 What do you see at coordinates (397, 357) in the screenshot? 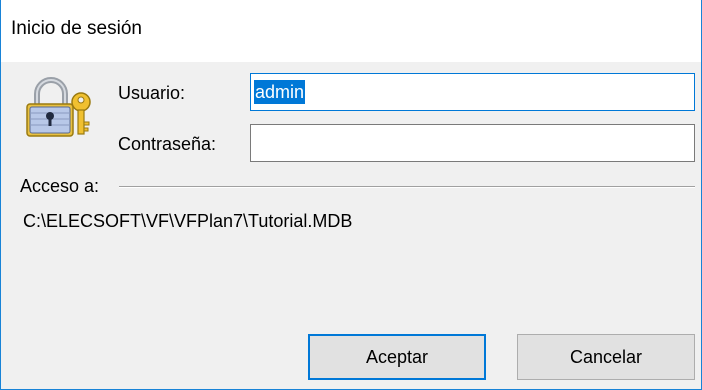
I see `accept-button: Aceptar` at bounding box center [397, 357].